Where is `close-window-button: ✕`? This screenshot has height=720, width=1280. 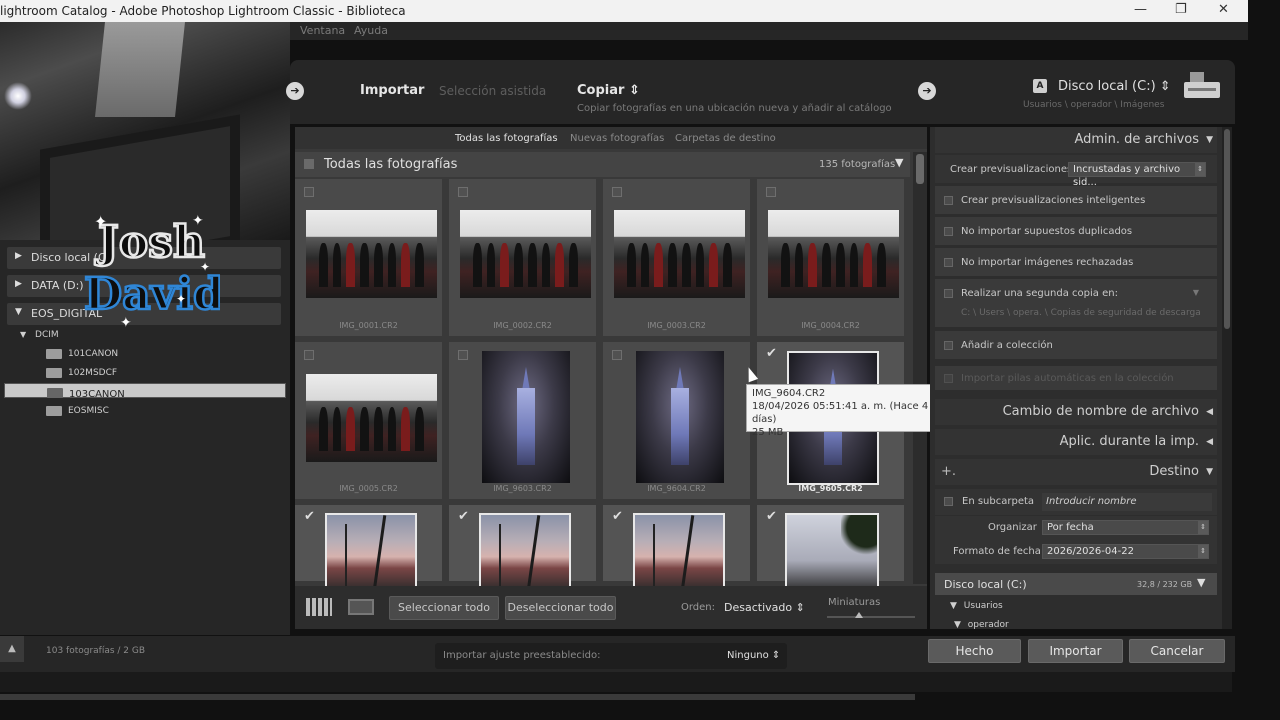 close-window-button: ✕ is located at coordinates (1223, 9).